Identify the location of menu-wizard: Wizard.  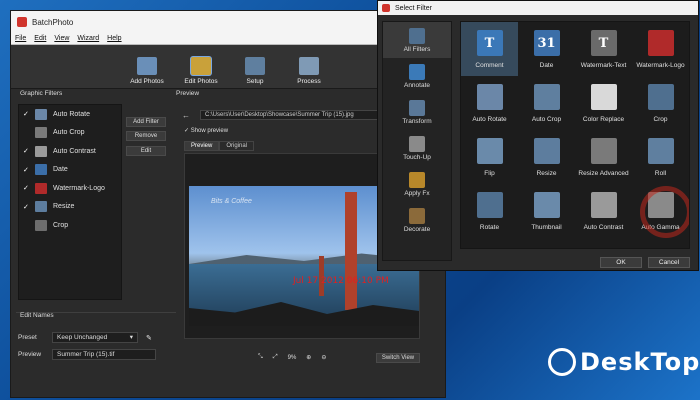
(88, 38).